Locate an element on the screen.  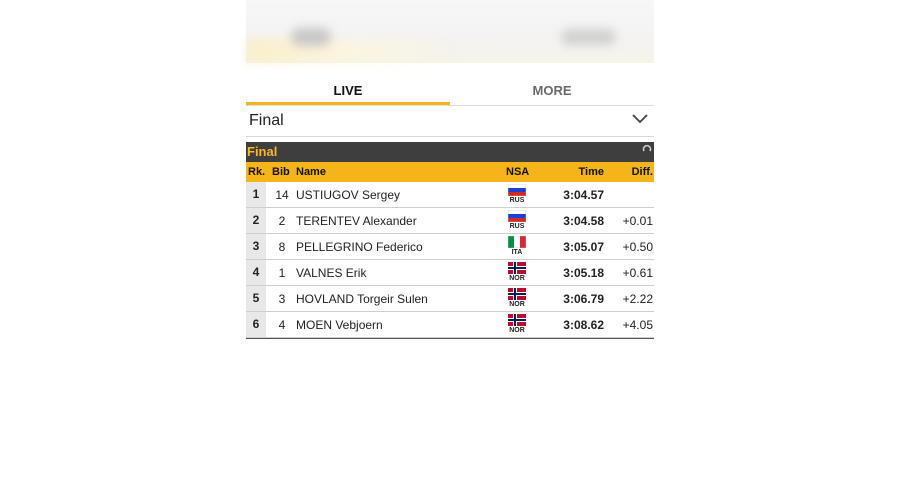
athlete-name: HOVLAND Torgeir Sulen is located at coordinates (362, 299).